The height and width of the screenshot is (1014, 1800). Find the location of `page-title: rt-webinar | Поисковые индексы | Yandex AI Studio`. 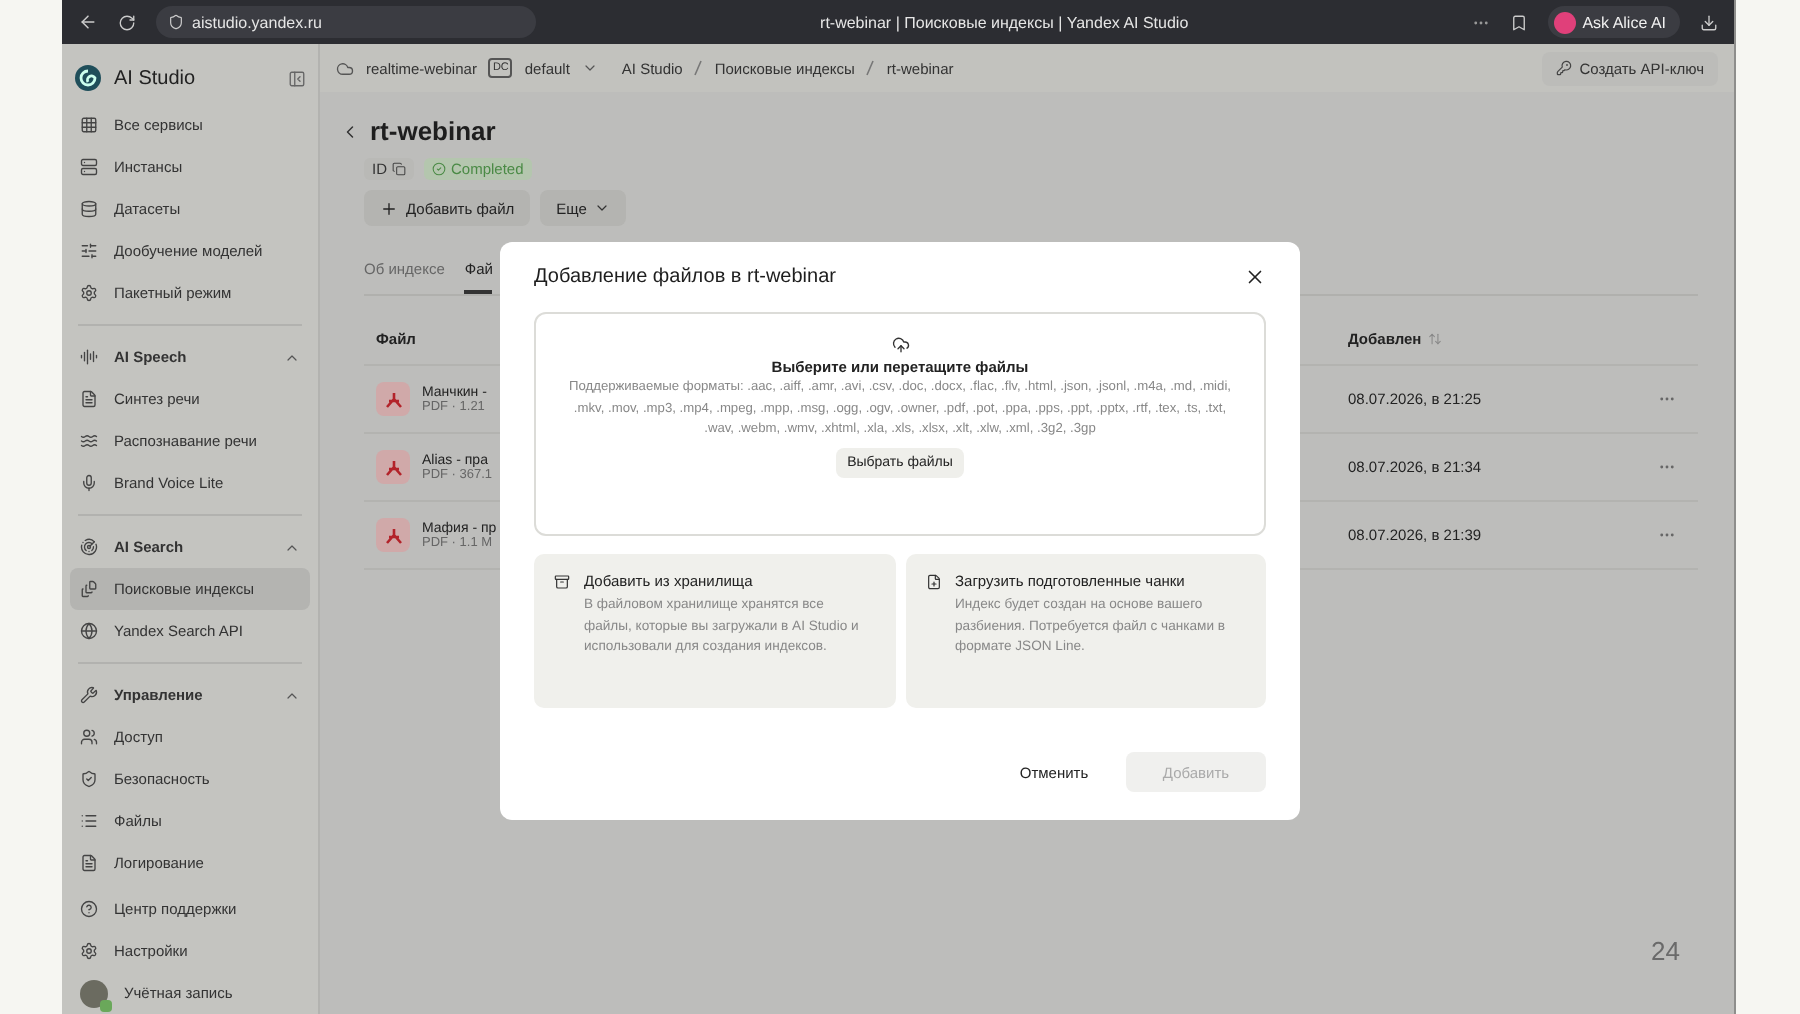

page-title: rt-webinar | Поисковые индексы | Yandex AI Studio is located at coordinates (1004, 22).